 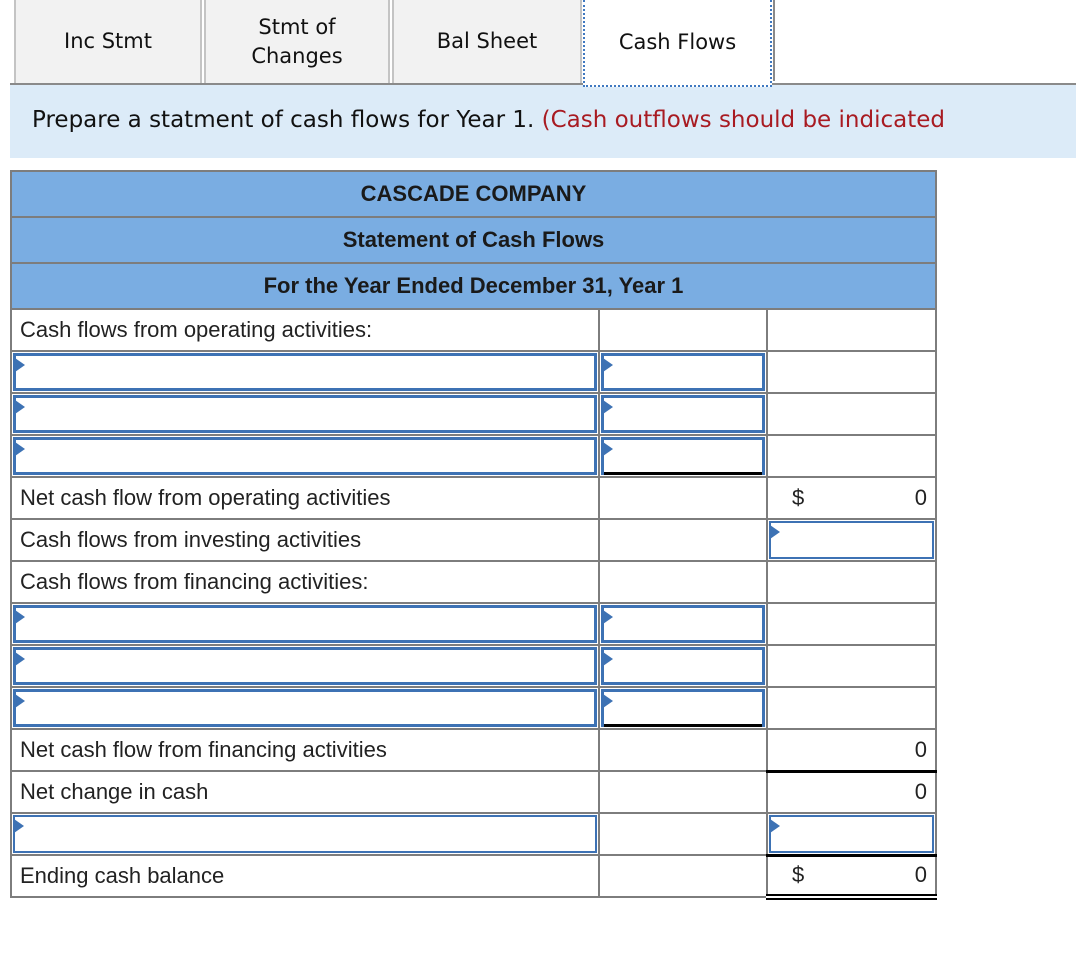 I want to click on net-financing-label: Net cash flow from financing activities, so click(x=305, y=750).